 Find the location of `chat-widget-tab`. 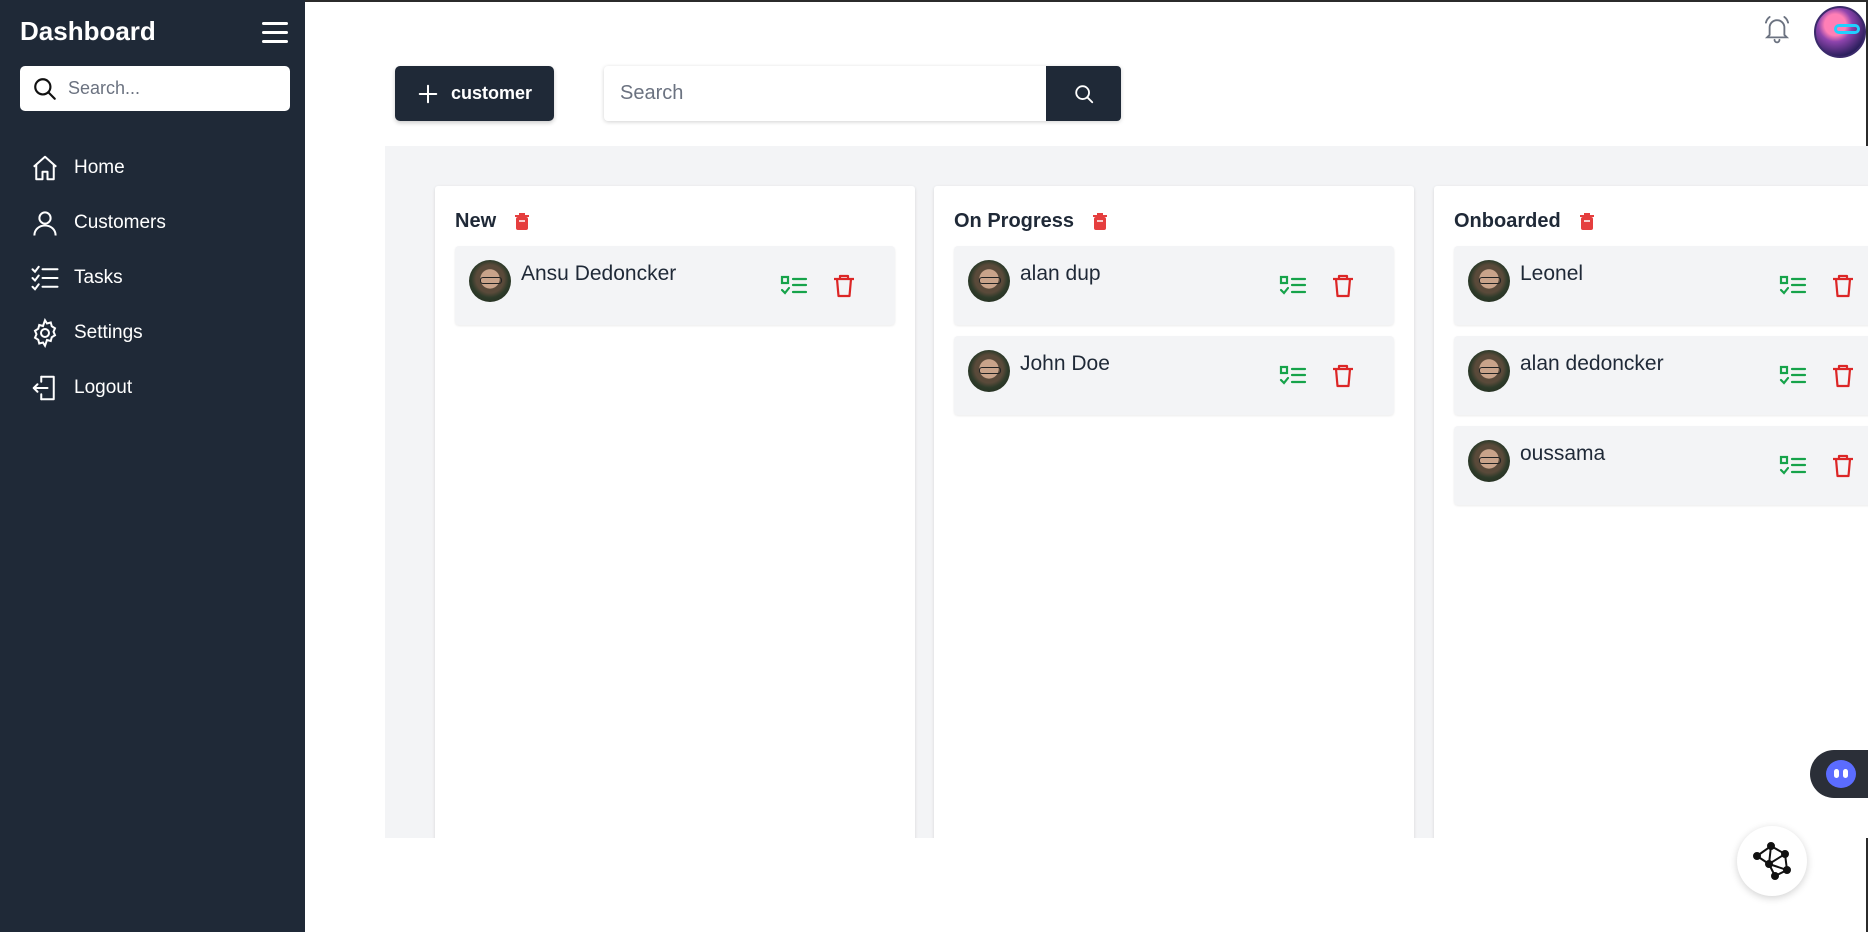

chat-widget-tab is located at coordinates (1839, 774).